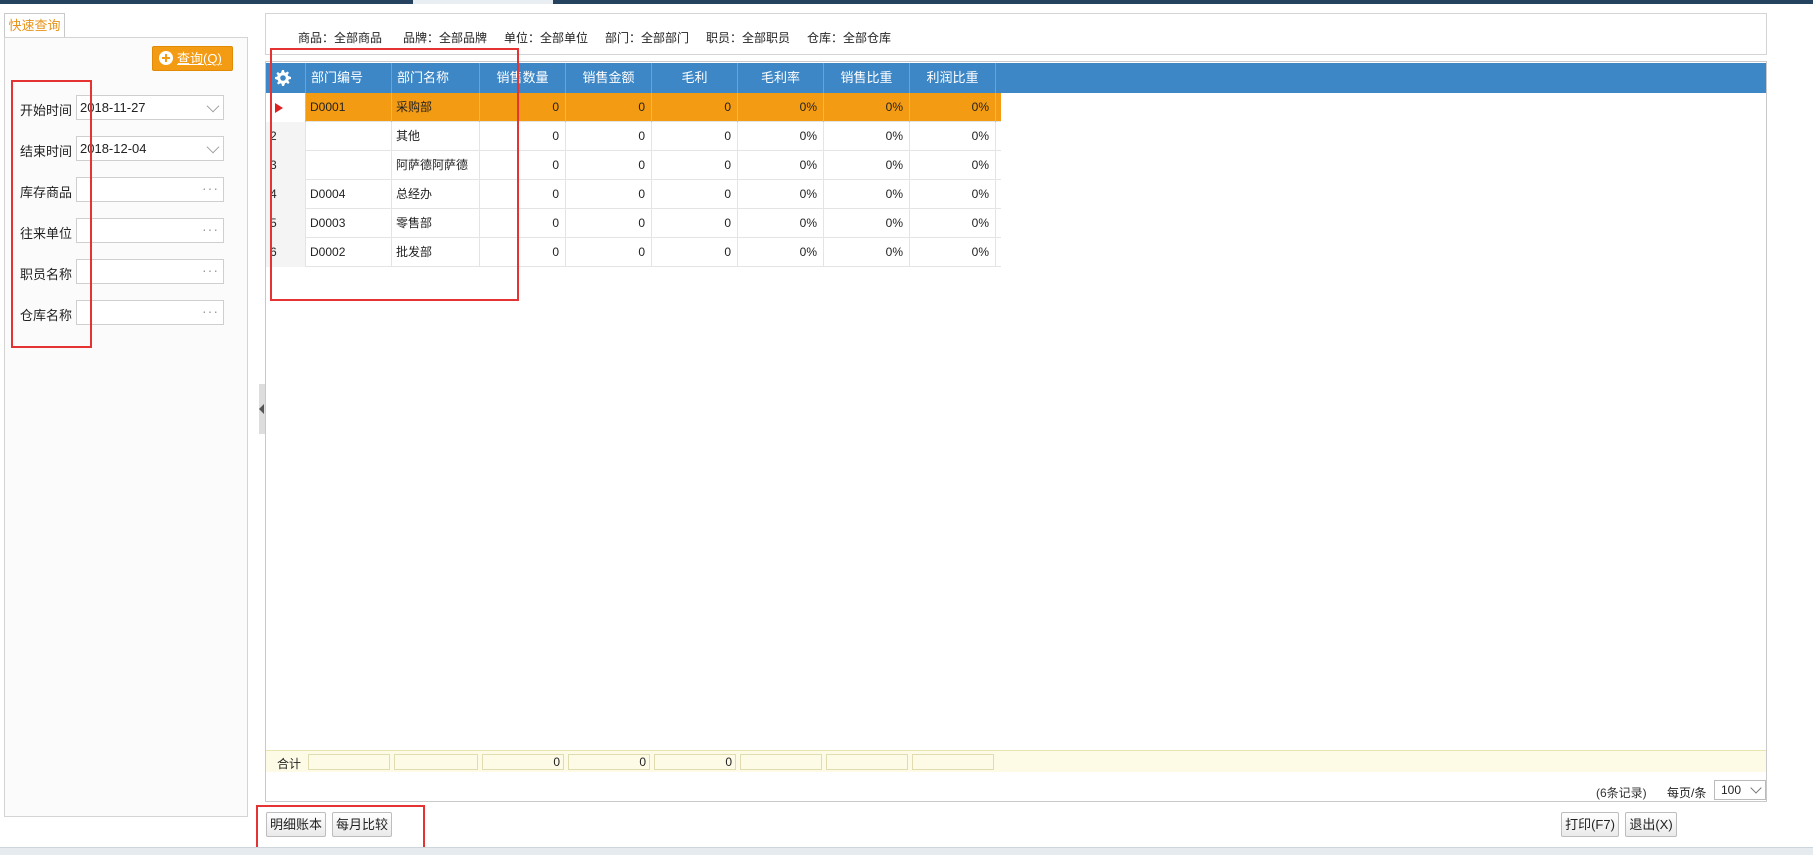  I want to click on annotation-box-bottom-buttons, so click(340, 828).